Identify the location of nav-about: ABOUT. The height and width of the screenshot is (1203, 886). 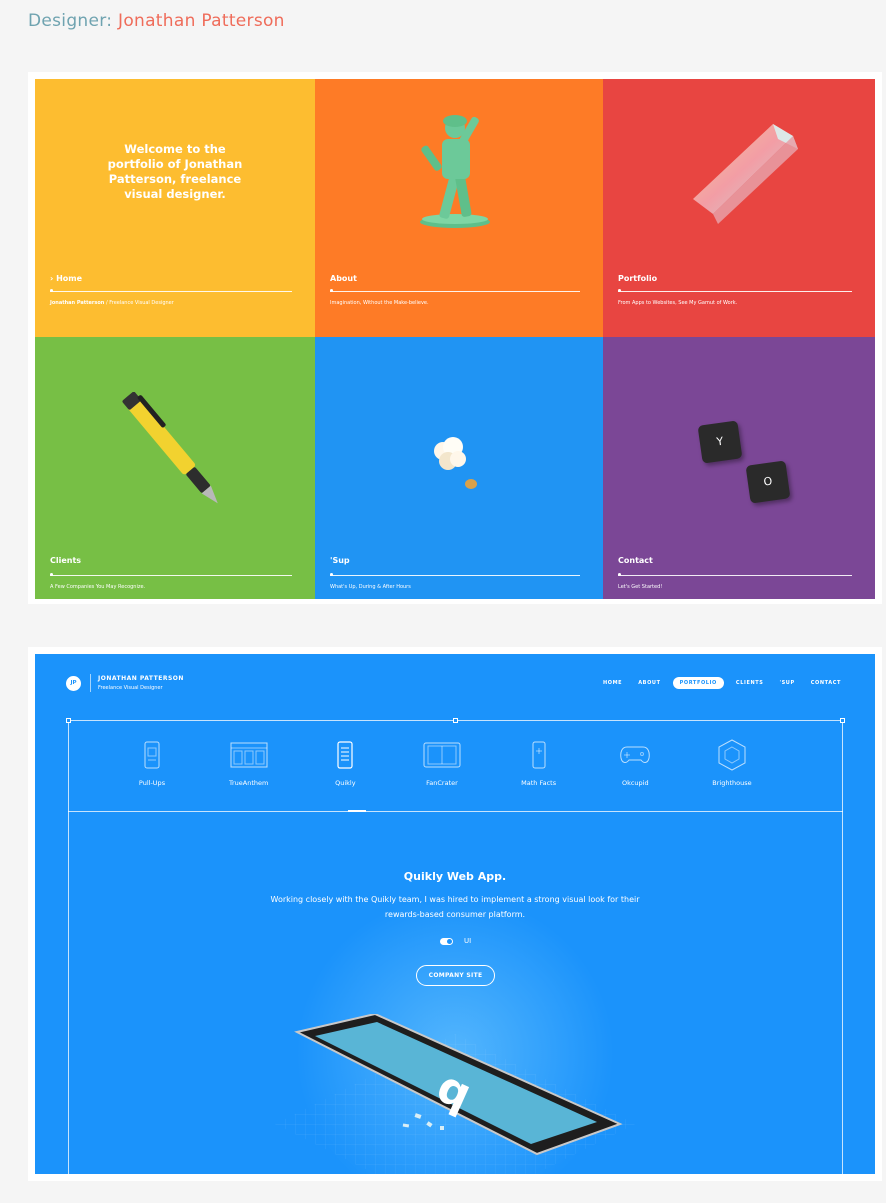
(649, 683).